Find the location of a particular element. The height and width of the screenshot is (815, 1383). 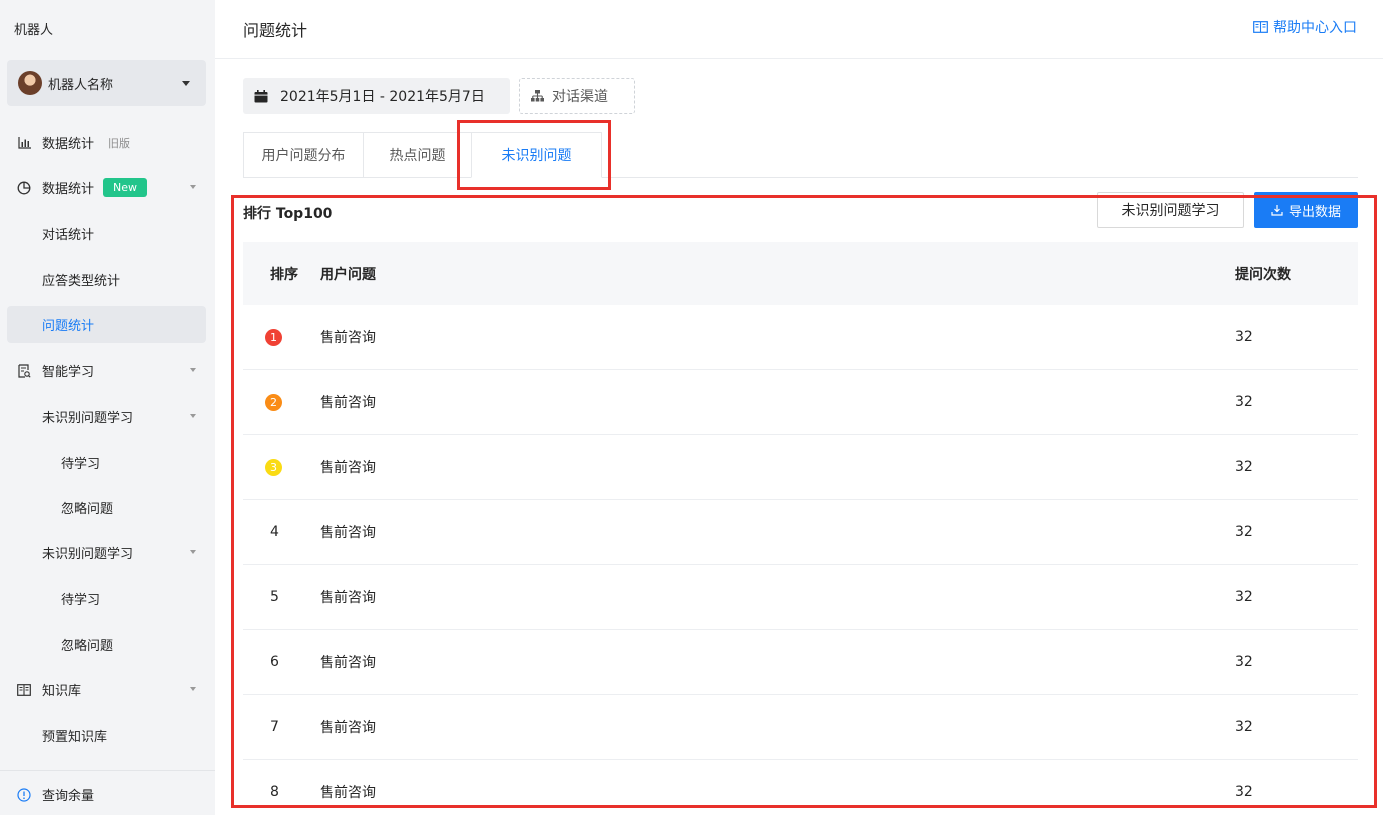

rank-cell: 7 is located at coordinates (281, 727).